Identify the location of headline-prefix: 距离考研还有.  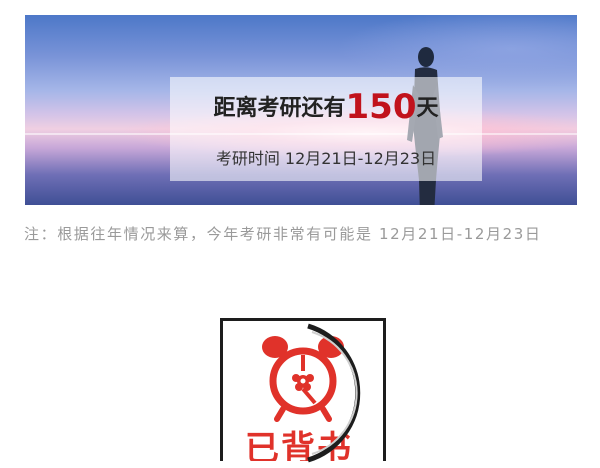
(279, 108).